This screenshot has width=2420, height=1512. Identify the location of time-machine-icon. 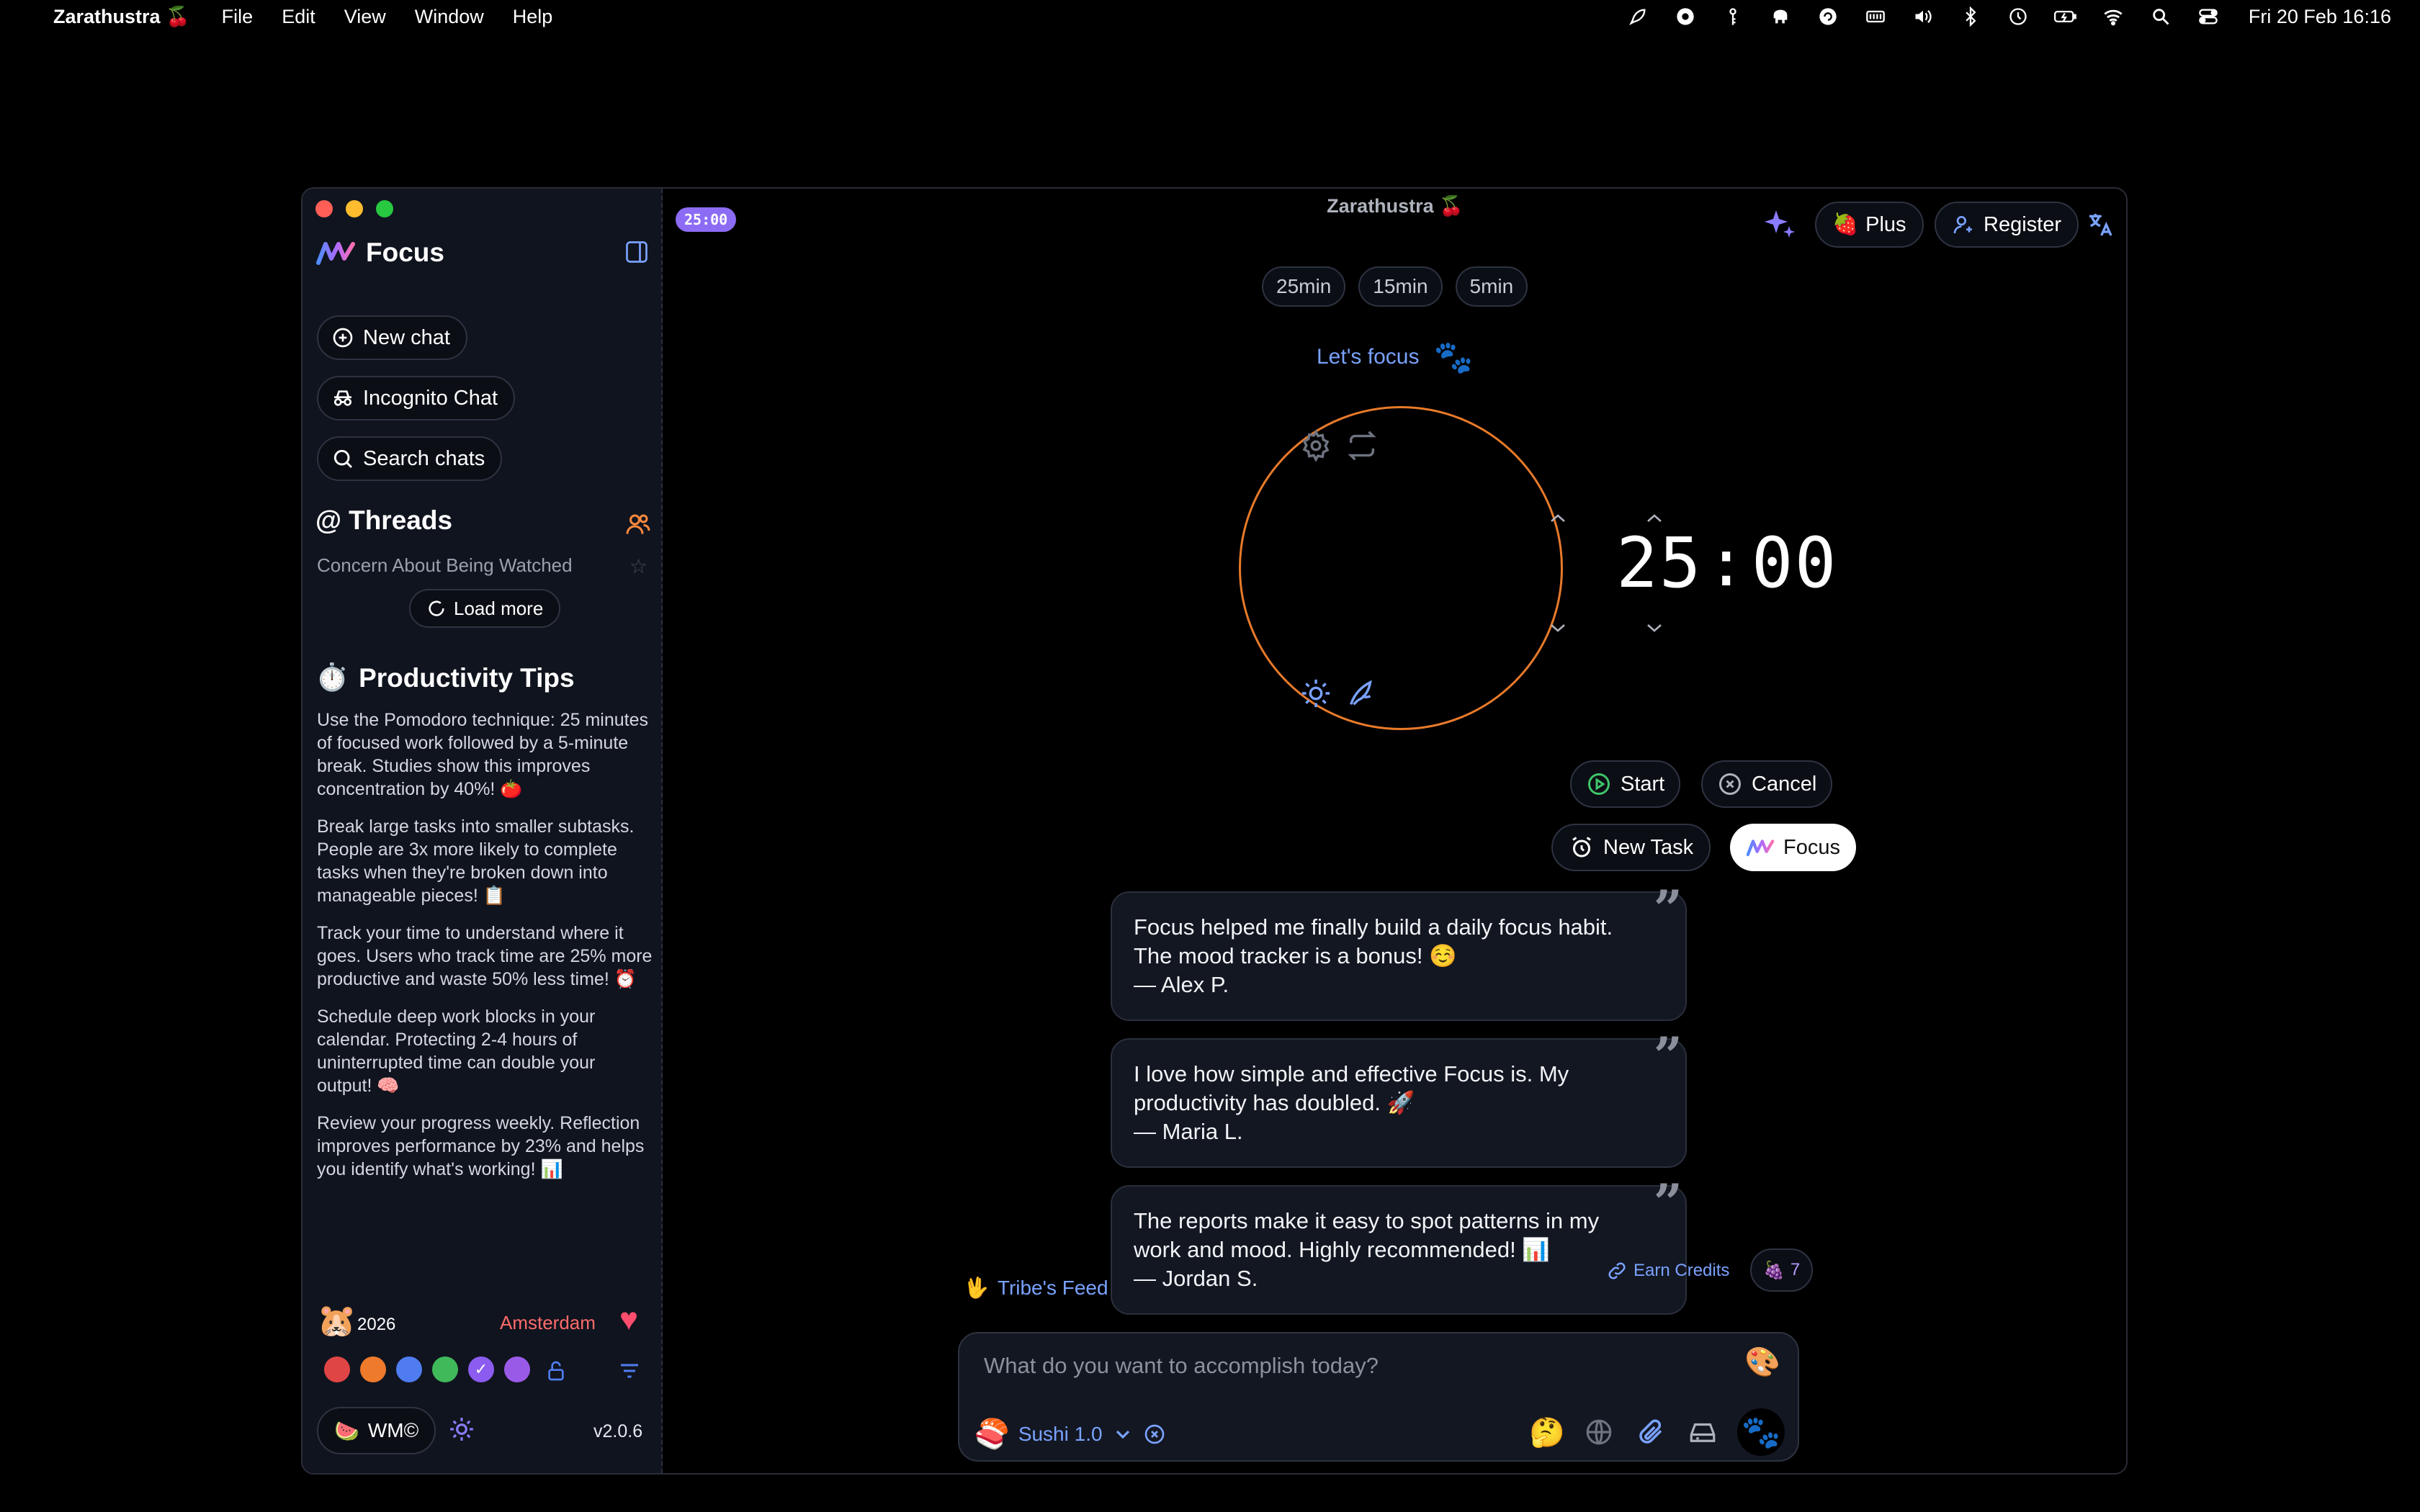
(2018, 16).